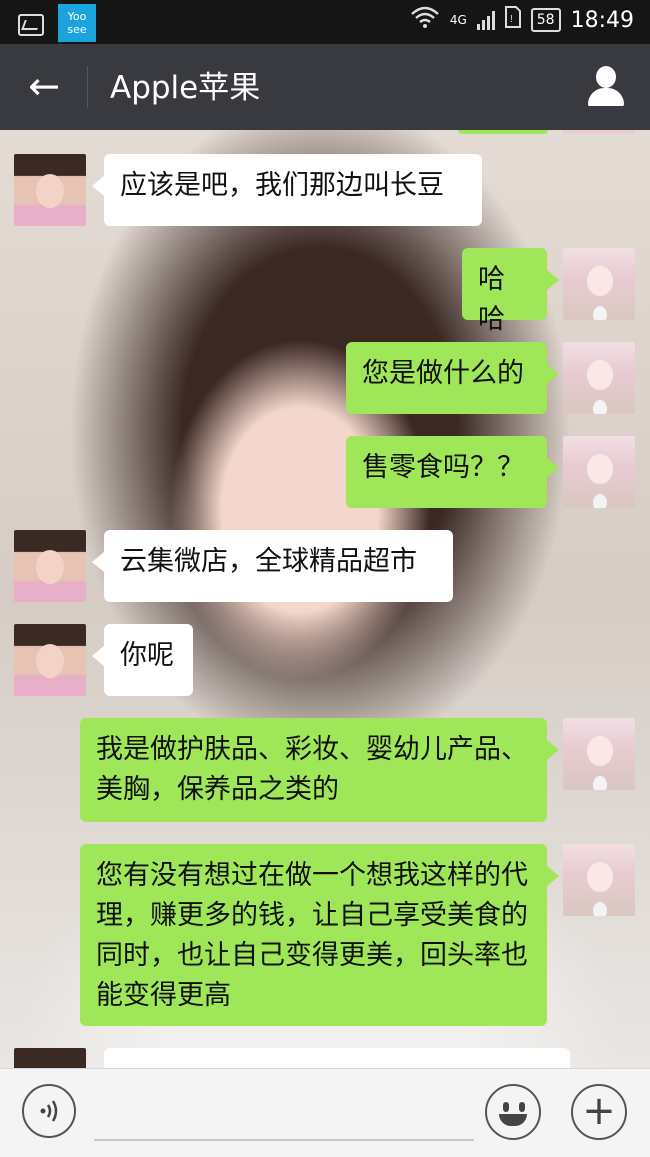 This screenshot has height=1157, width=650. What do you see at coordinates (606, 97) in the screenshot?
I see `person-icon-body` at bounding box center [606, 97].